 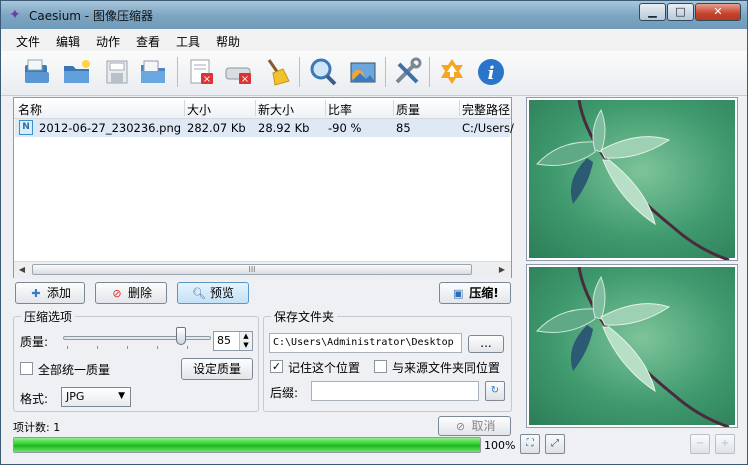 I want to click on original-preview, so click(x=632, y=179).